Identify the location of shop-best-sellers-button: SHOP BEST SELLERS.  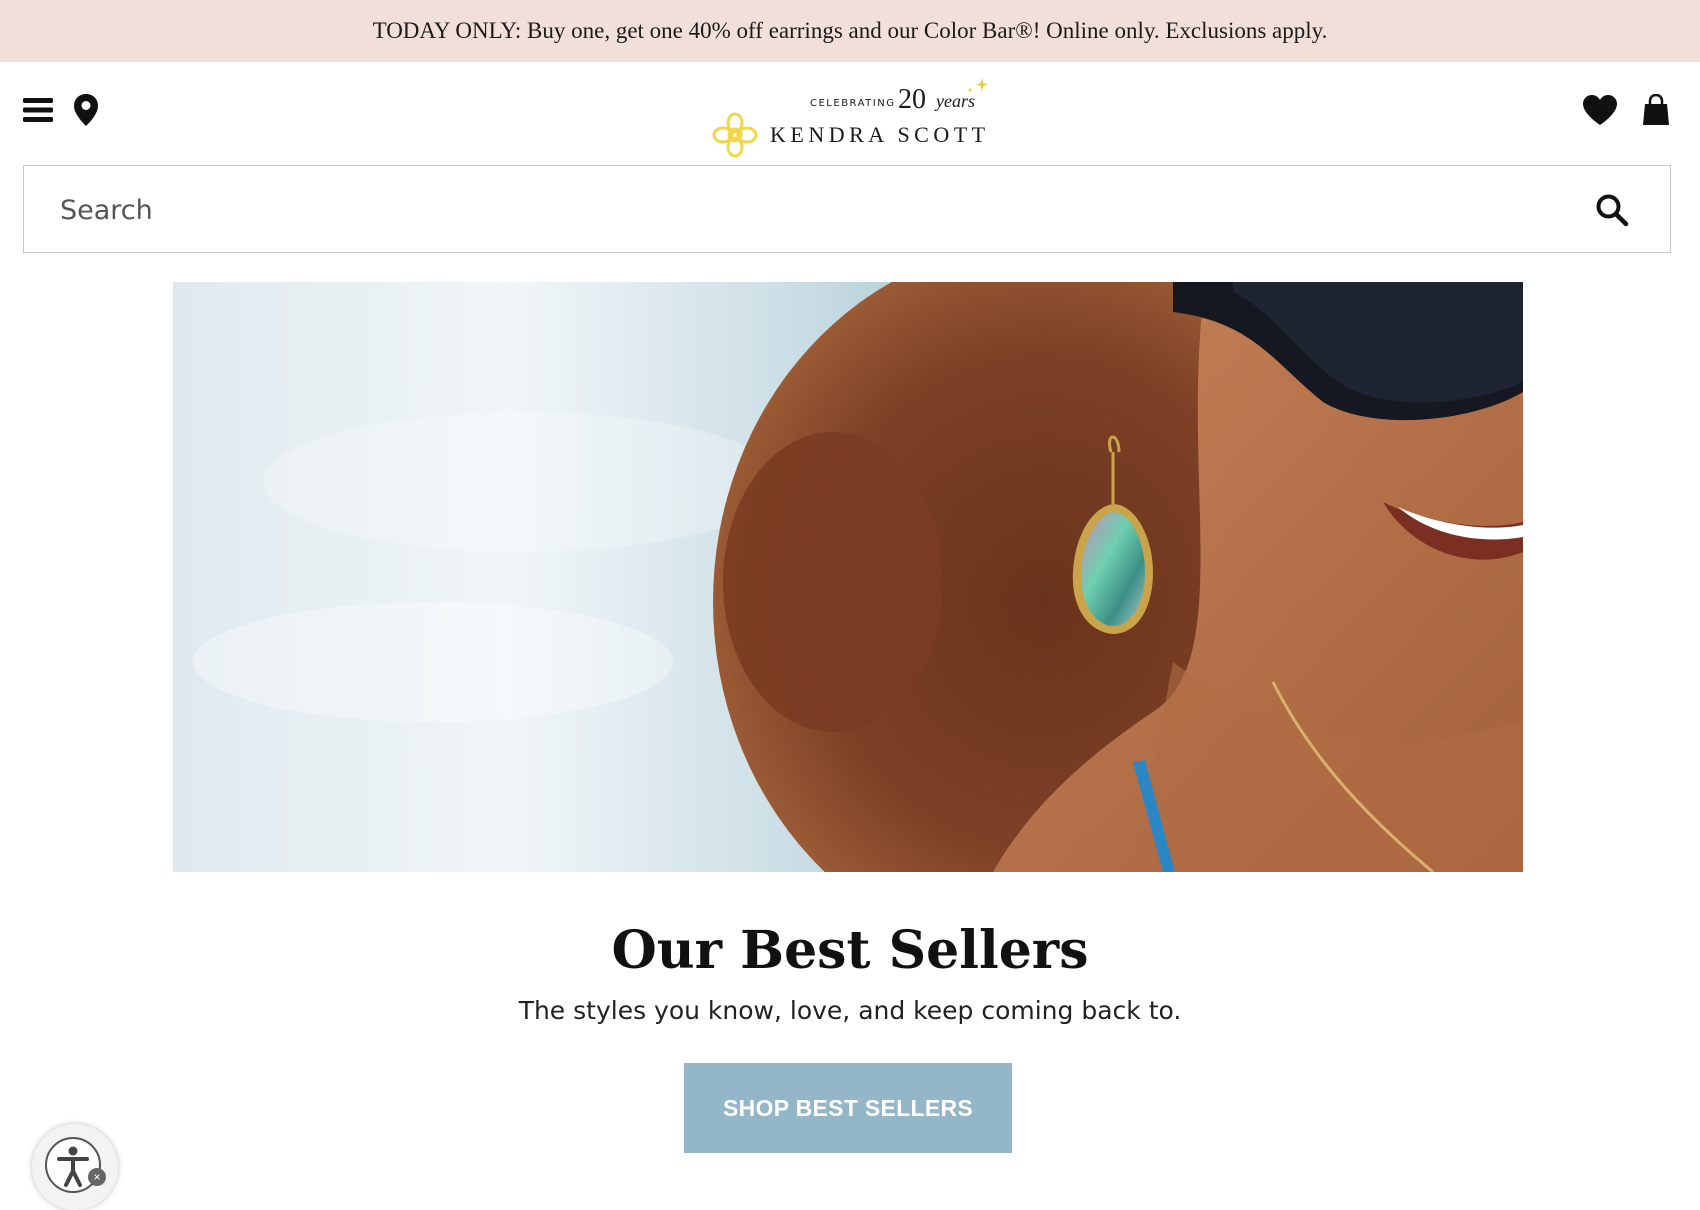
(848, 1108).